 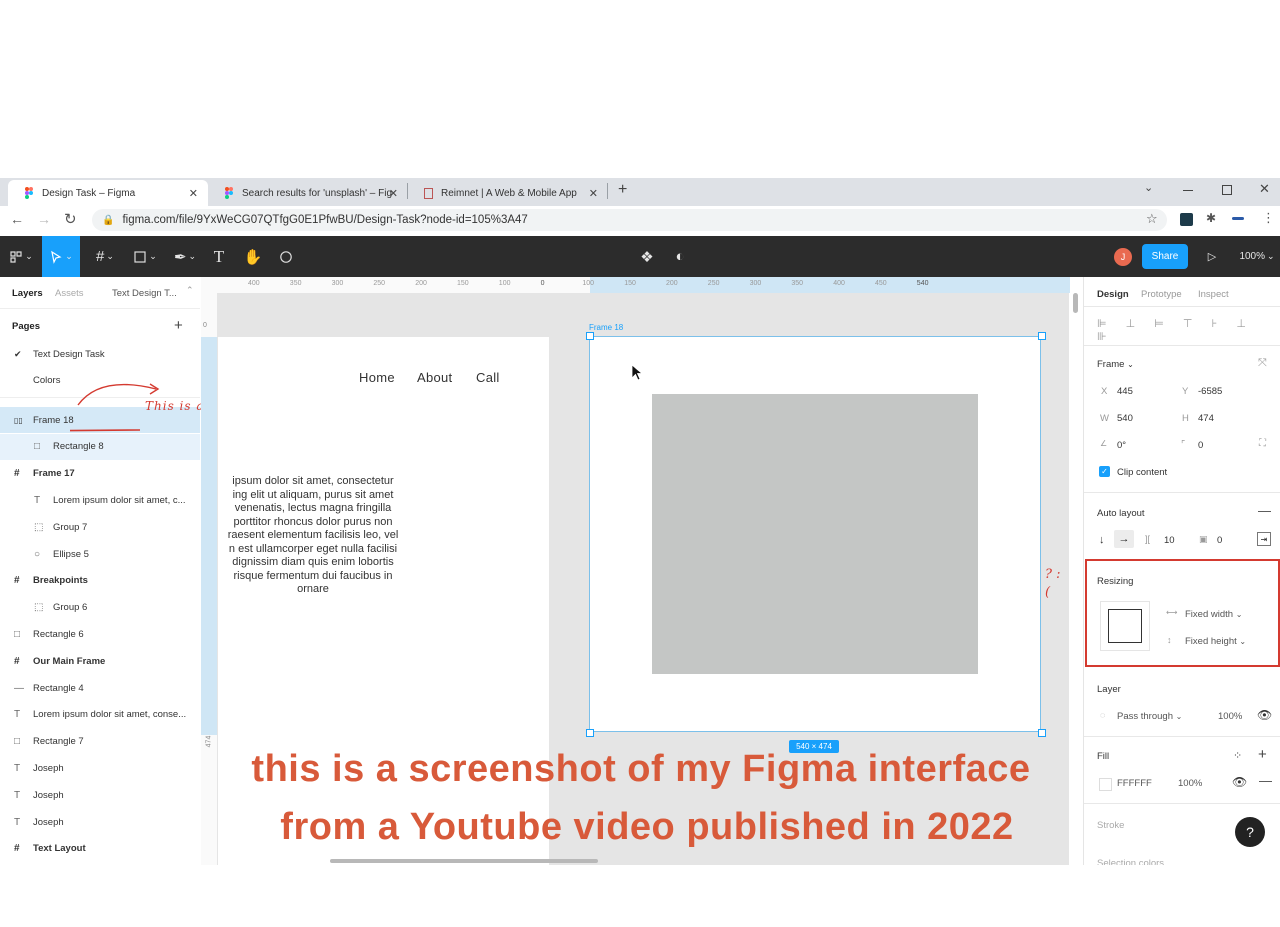 What do you see at coordinates (253, 256) in the screenshot?
I see `hand-tool-icon: ✋` at bounding box center [253, 256].